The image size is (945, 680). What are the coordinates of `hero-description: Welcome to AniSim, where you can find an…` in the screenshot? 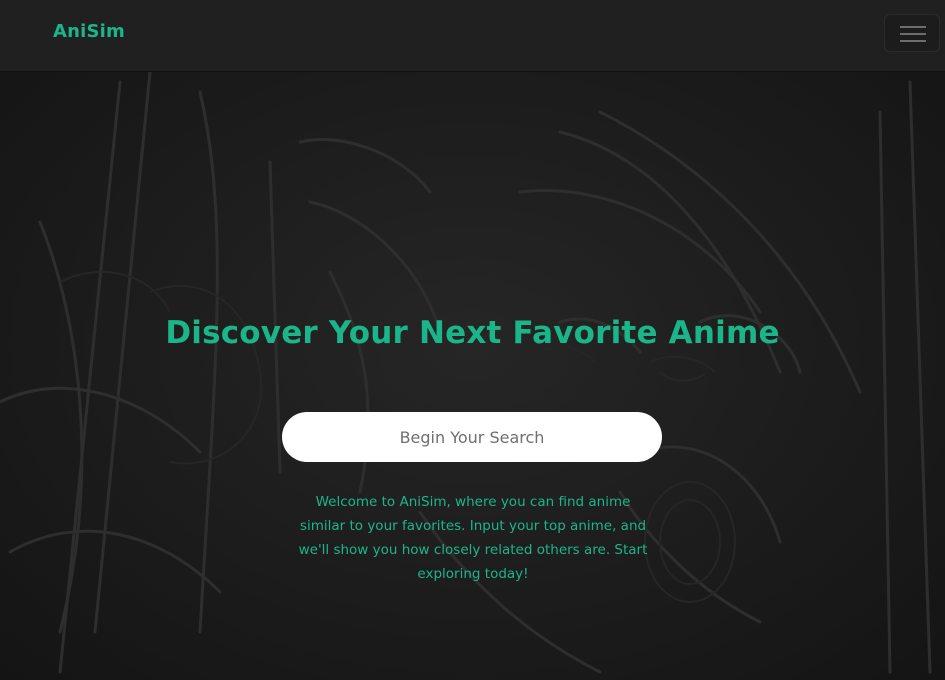 It's located at (473, 538).